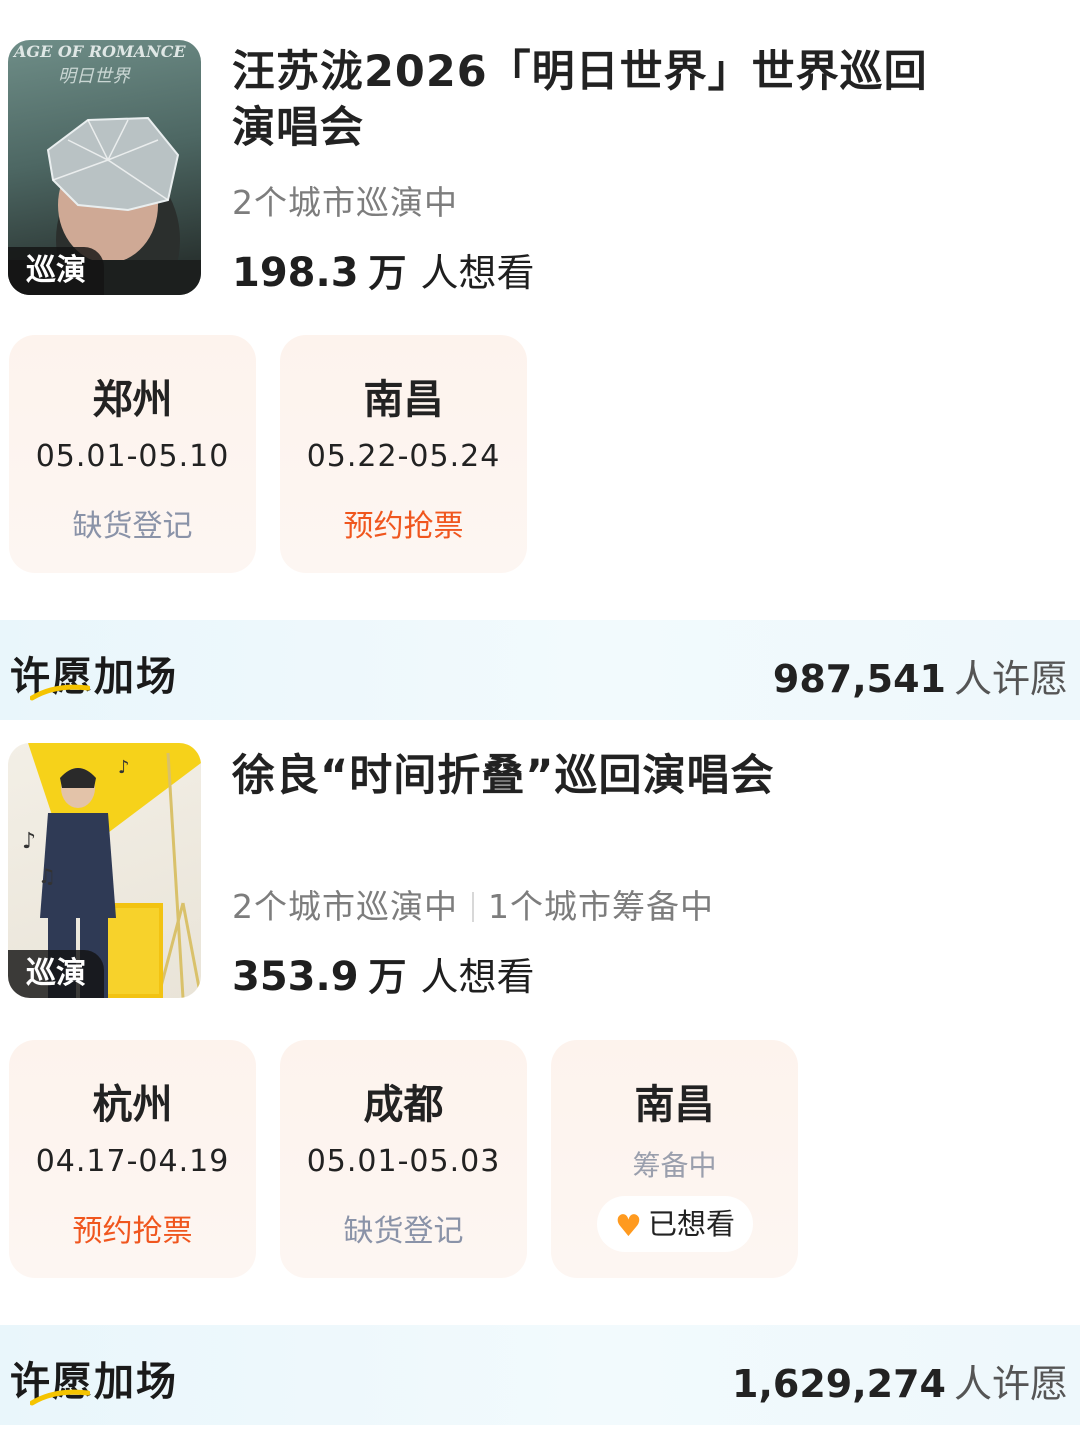  I want to click on wish-count: 987,541 人许愿, so click(920, 675).